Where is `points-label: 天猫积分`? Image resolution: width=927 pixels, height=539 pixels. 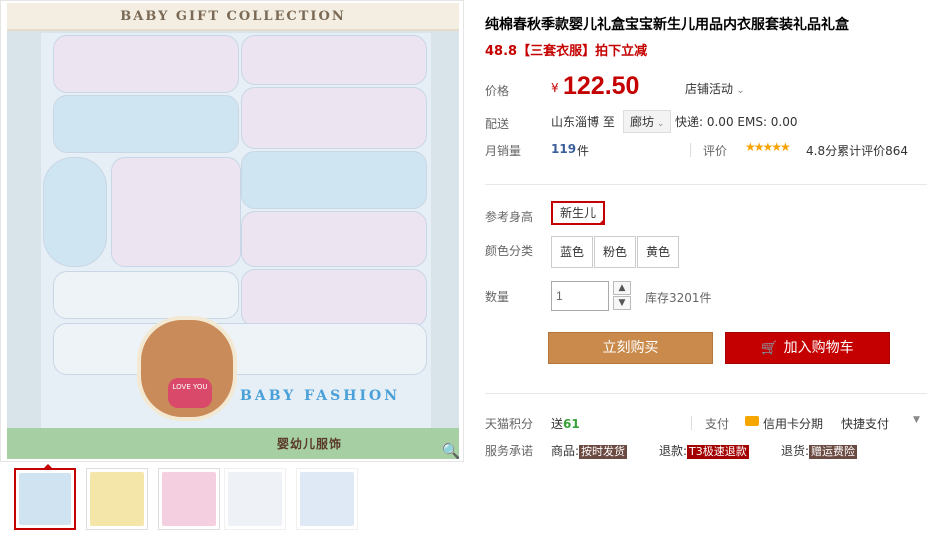 points-label: 天猫积分 is located at coordinates (509, 424).